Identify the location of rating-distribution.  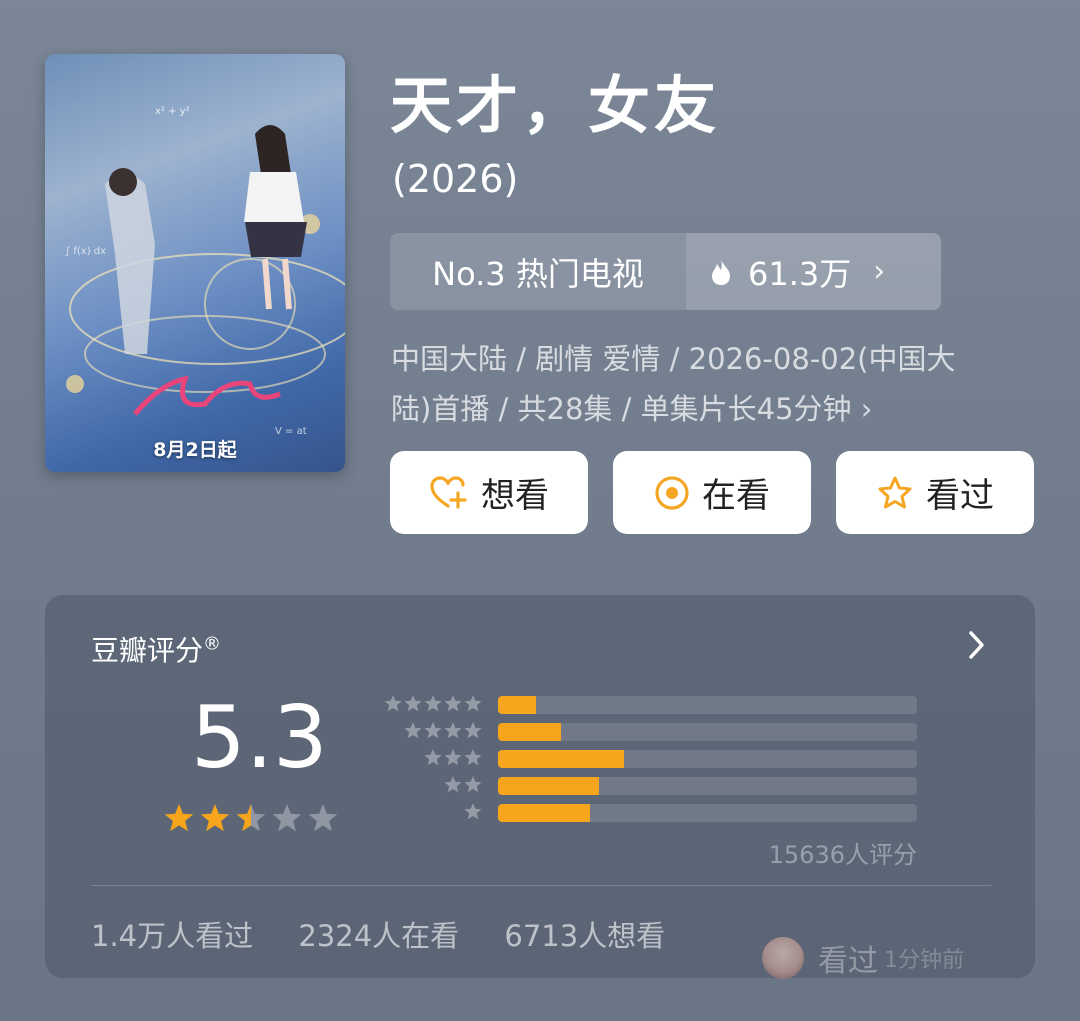
(707, 763).